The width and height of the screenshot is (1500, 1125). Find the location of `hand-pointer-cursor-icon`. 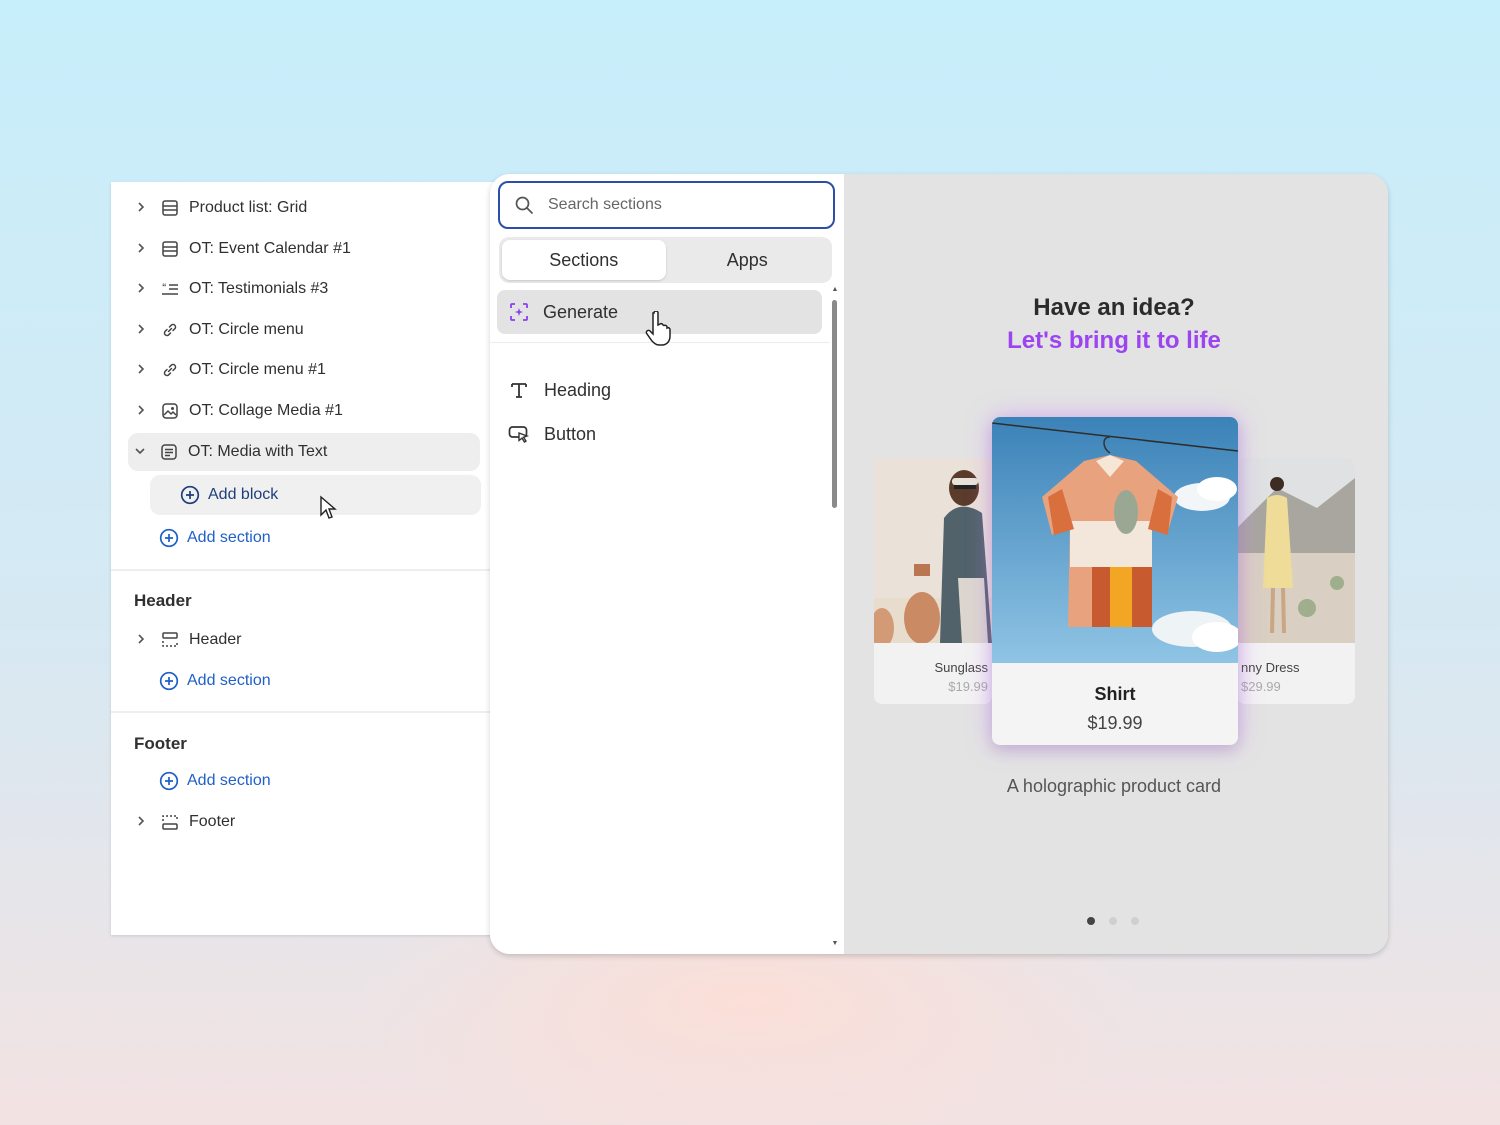

hand-pointer-cursor-icon is located at coordinates (658, 328).